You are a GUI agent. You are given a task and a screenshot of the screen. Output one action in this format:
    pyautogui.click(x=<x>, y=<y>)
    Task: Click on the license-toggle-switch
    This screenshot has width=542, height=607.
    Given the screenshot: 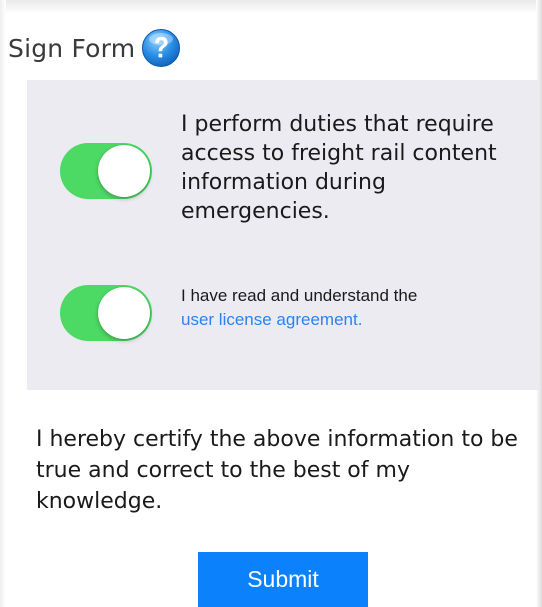 What is the action you would take?
    pyautogui.click(x=106, y=313)
    